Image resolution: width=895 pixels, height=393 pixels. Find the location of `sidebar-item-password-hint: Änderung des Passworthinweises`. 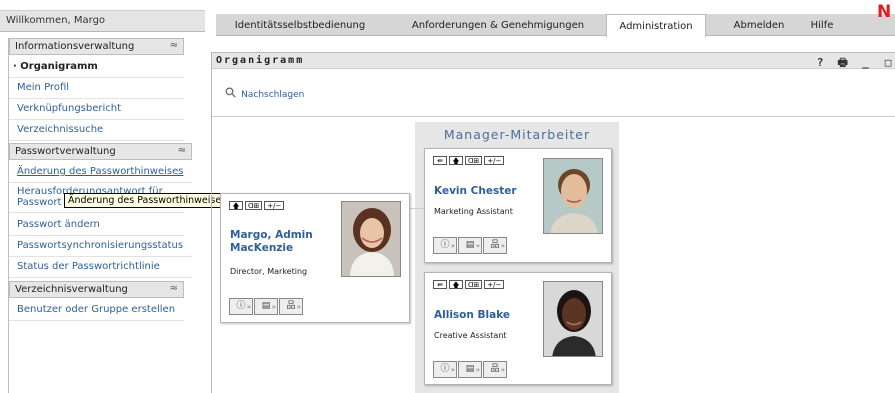

sidebar-item-password-hint: Änderung des Passworthinweises is located at coordinates (100, 172).